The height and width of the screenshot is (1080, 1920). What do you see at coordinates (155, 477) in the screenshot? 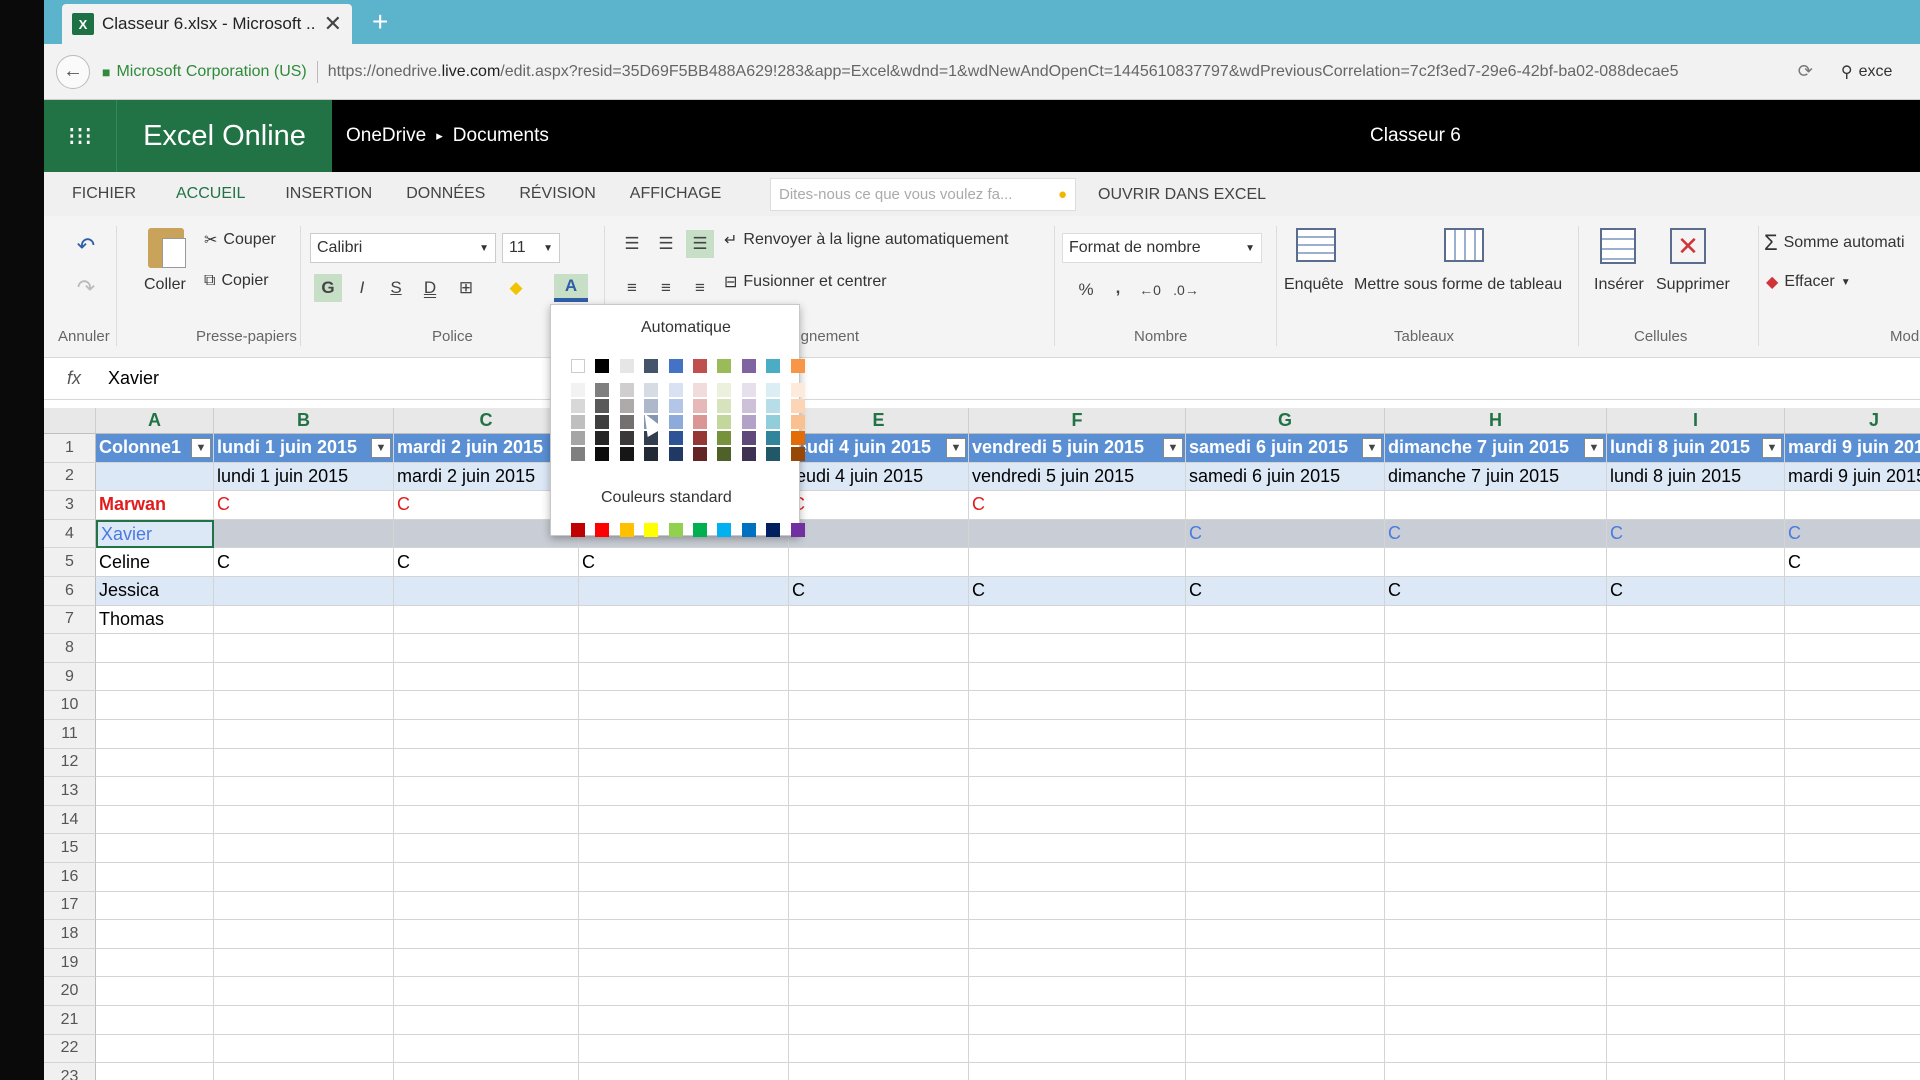
I see `name-cell` at bounding box center [155, 477].